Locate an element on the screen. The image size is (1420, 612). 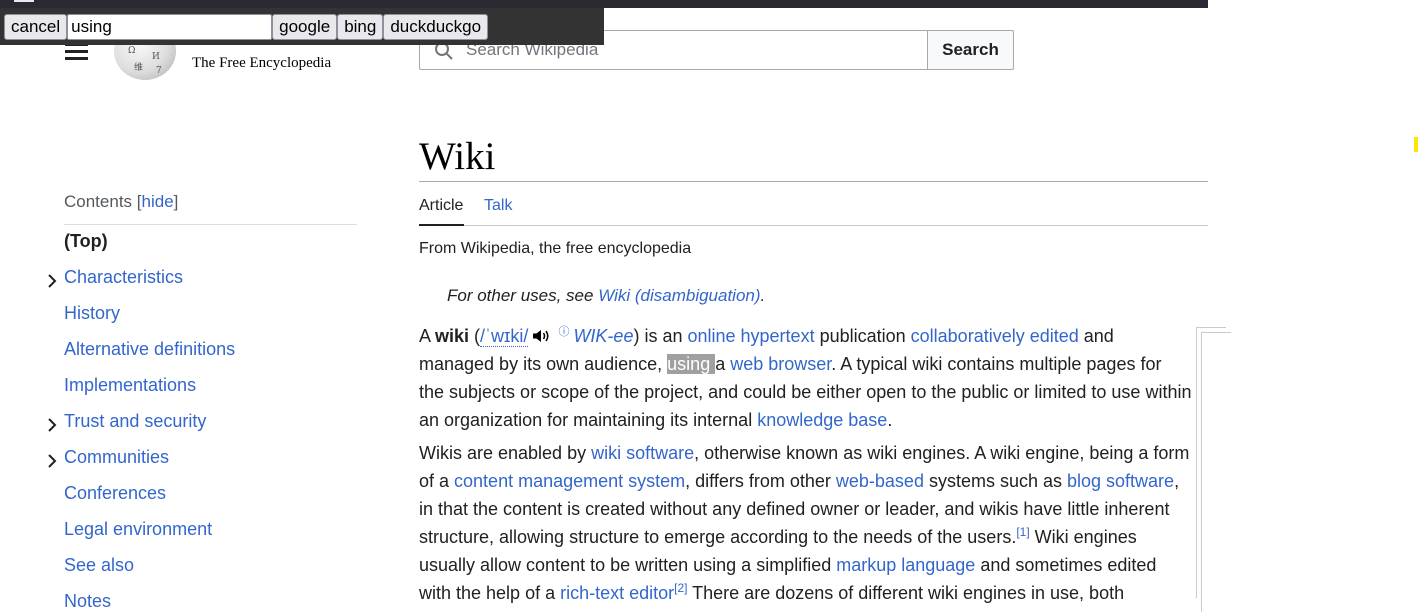
toc-item: Alternative definitions is located at coordinates (149, 349).